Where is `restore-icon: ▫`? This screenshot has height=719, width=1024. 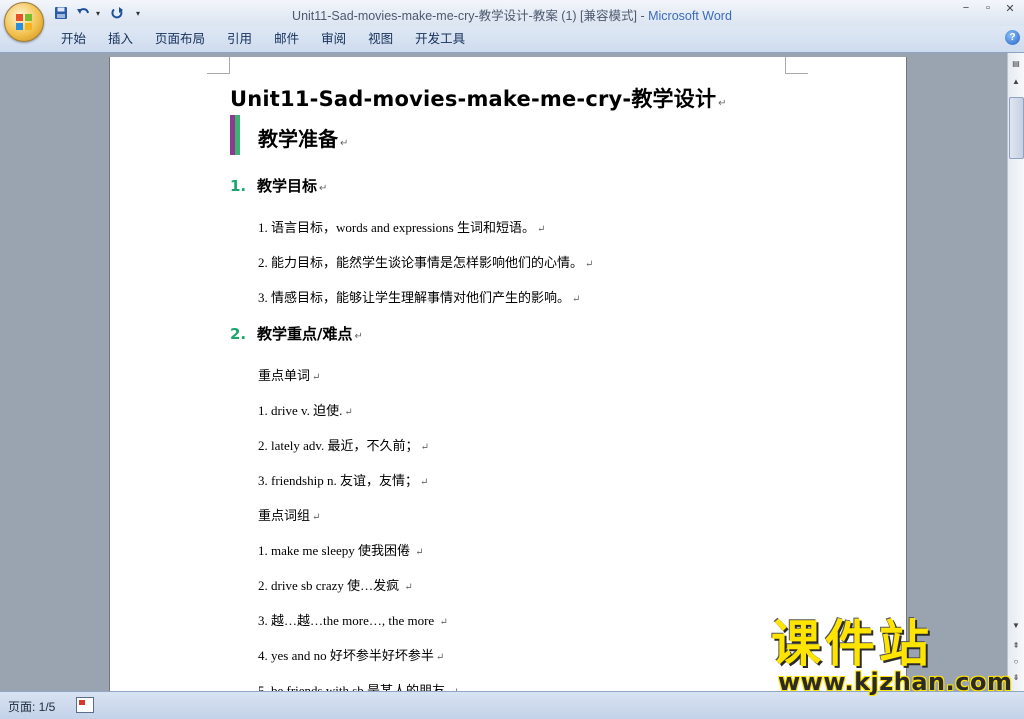
restore-icon: ▫ is located at coordinates (988, 8).